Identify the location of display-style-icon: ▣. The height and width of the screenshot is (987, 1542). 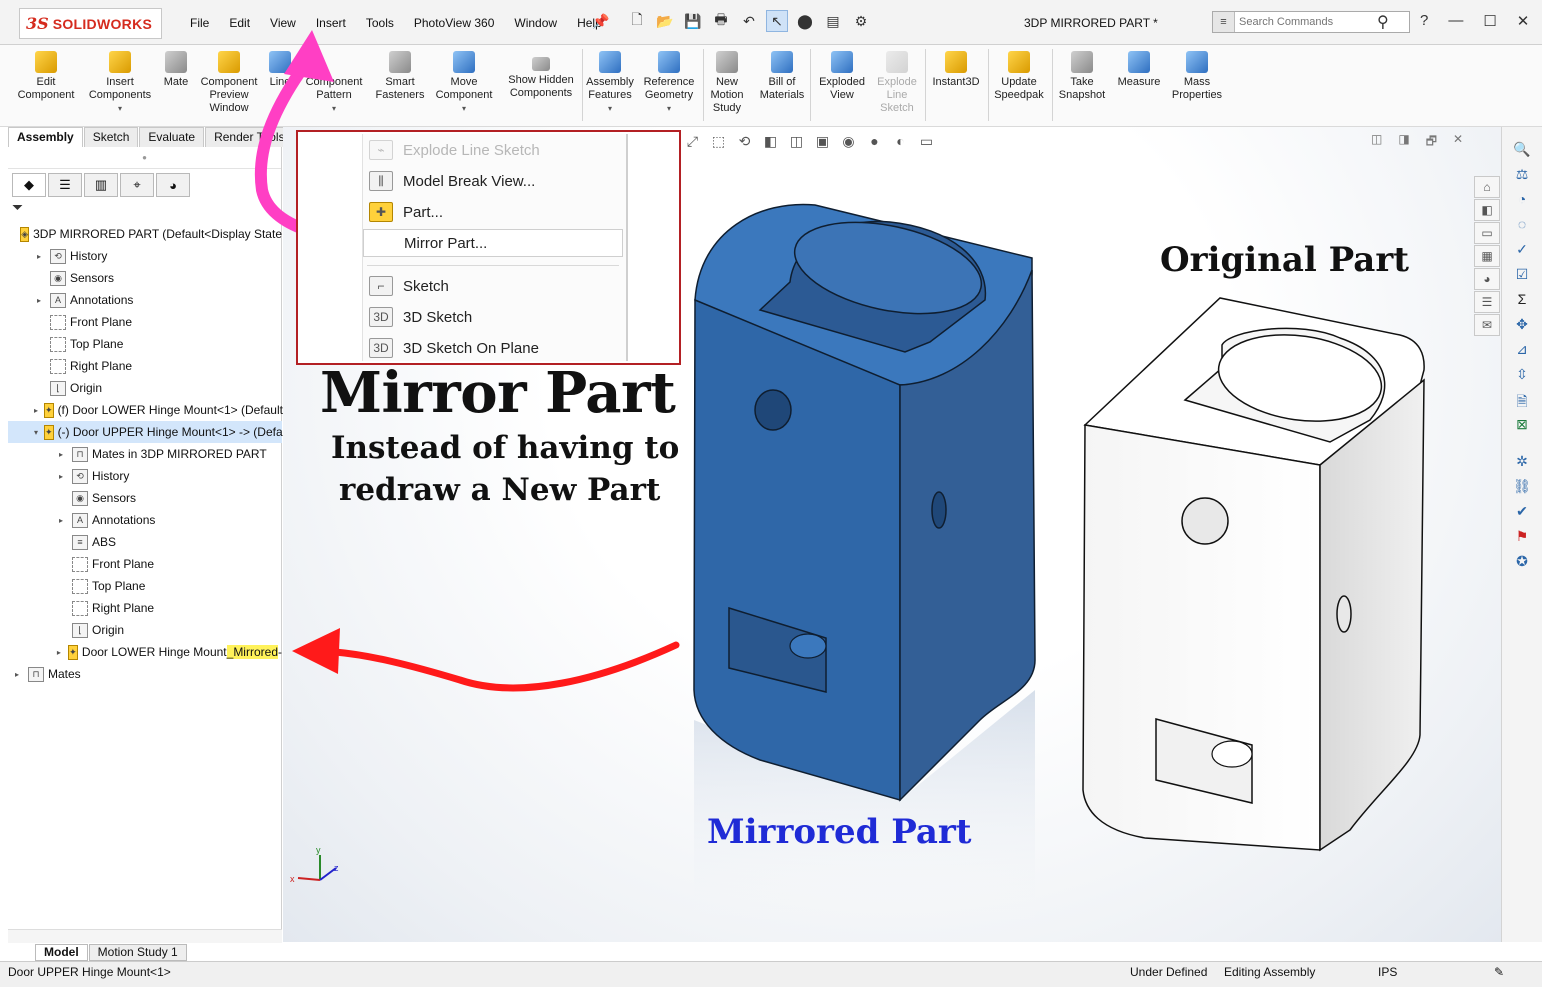
(822, 141).